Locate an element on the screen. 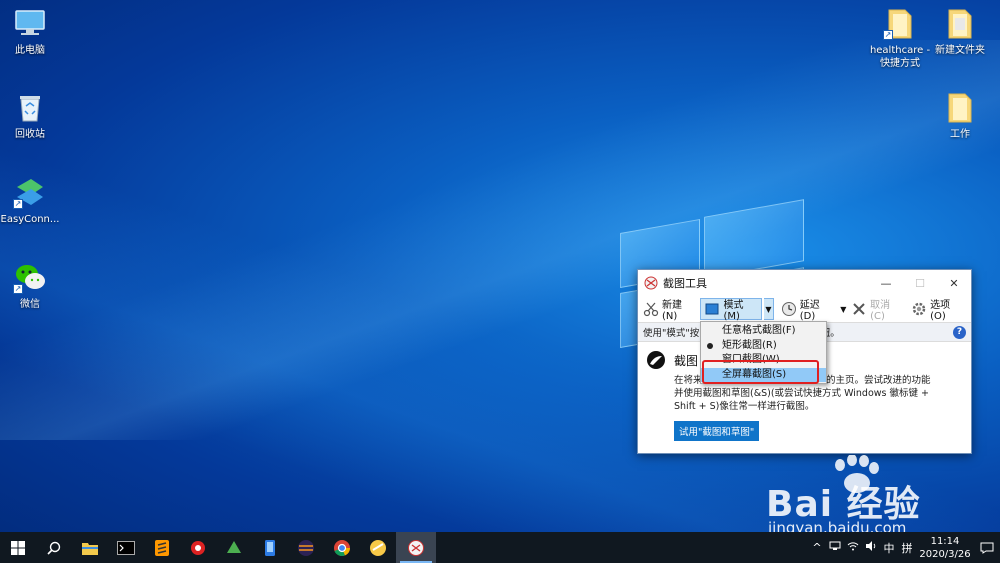  file-explorer-icon is located at coordinates (90, 548).